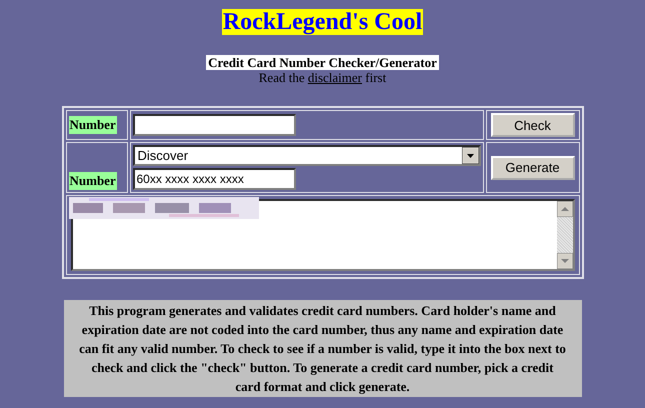 This screenshot has height=408, width=645. What do you see at coordinates (306, 155) in the screenshot?
I see `card-type-dropdown: Discover` at bounding box center [306, 155].